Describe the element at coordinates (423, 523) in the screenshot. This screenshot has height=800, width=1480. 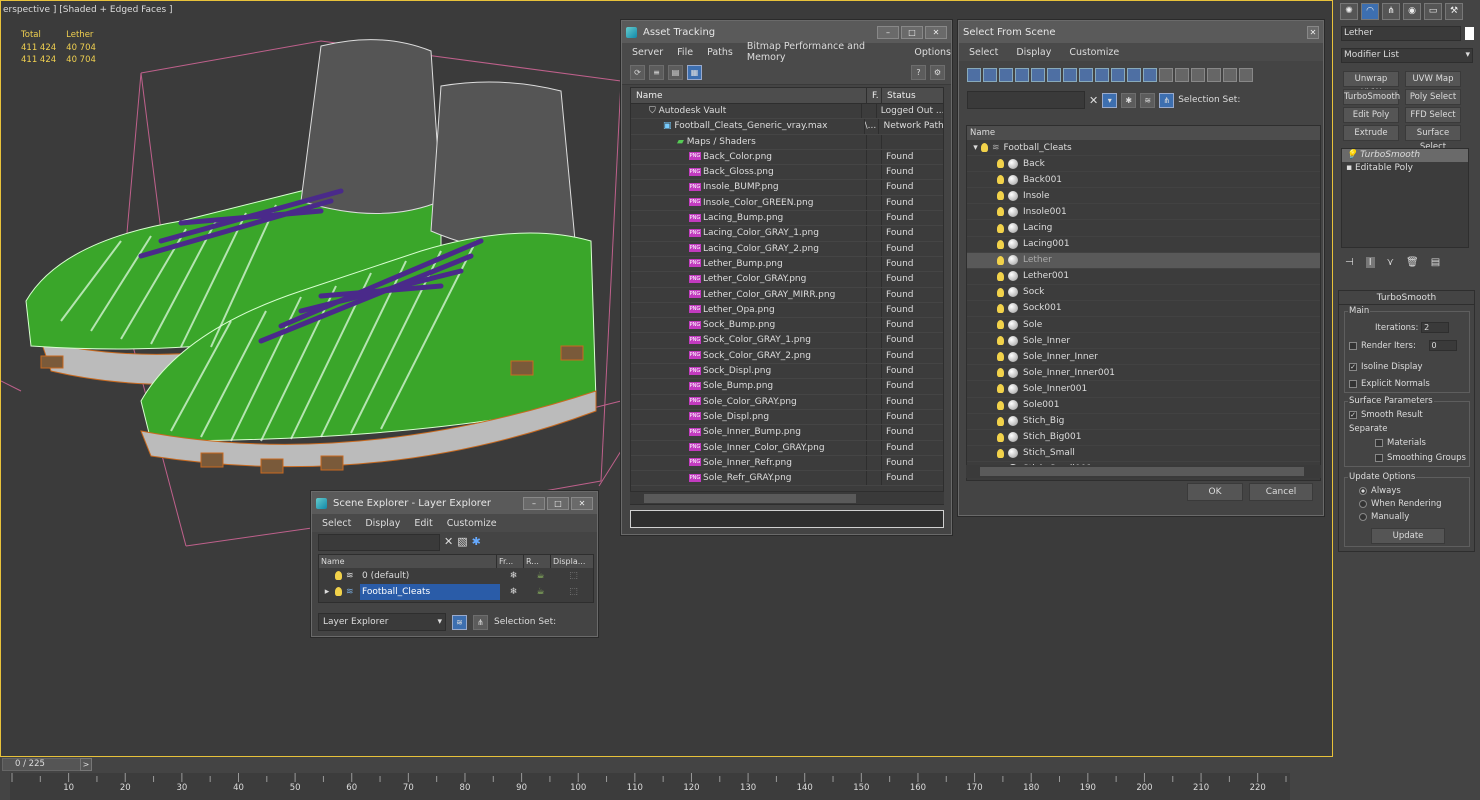
I see `menu-edit: Edit` at that location.